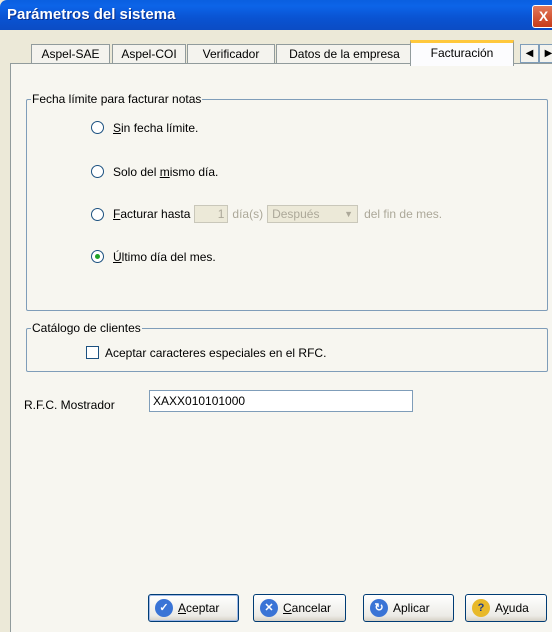 Image resolution: width=552 pixels, height=632 pixels. What do you see at coordinates (411, 608) in the screenshot?
I see `button-label: Aplicar` at bounding box center [411, 608].